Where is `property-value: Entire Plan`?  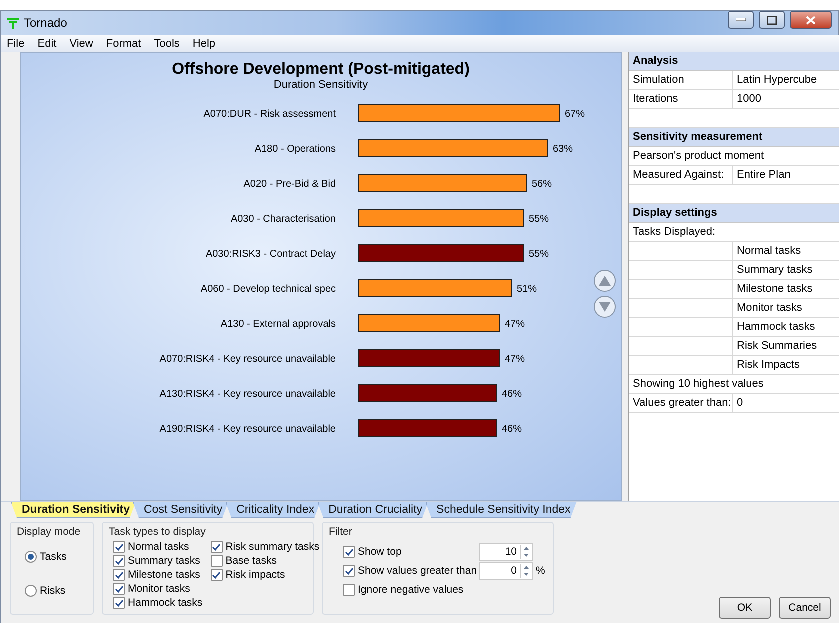 property-value: Entire Plan is located at coordinates (764, 175).